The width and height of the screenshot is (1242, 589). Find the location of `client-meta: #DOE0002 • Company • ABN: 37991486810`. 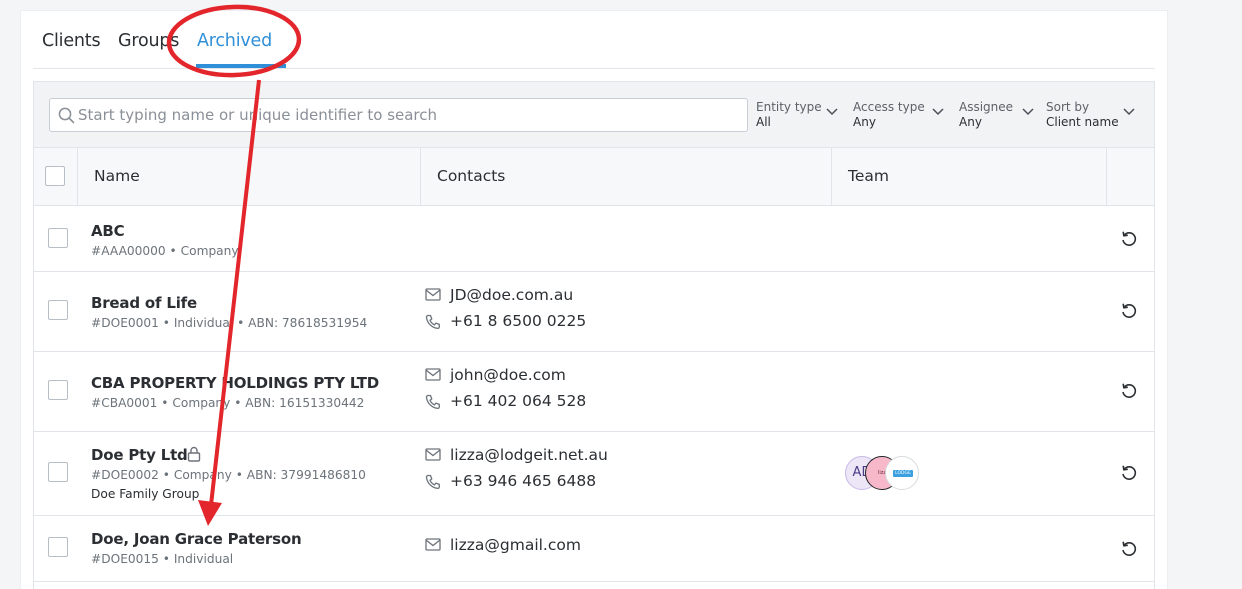

client-meta: #DOE0002 • Company • ABN: 37991486810 is located at coordinates (228, 475).